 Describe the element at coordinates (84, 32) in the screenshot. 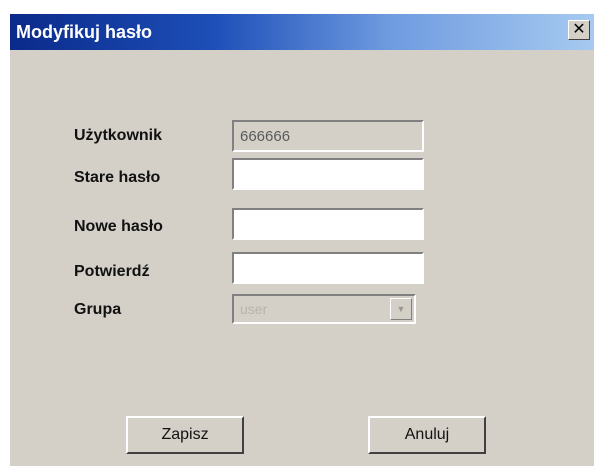

I see `dialog-title: Modyfikuj hasło` at that location.